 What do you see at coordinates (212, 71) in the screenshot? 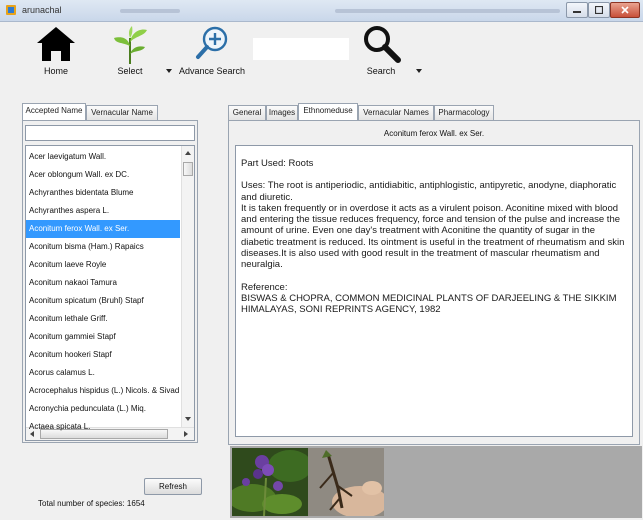
I see `advance-search-label: Advance Search` at bounding box center [212, 71].